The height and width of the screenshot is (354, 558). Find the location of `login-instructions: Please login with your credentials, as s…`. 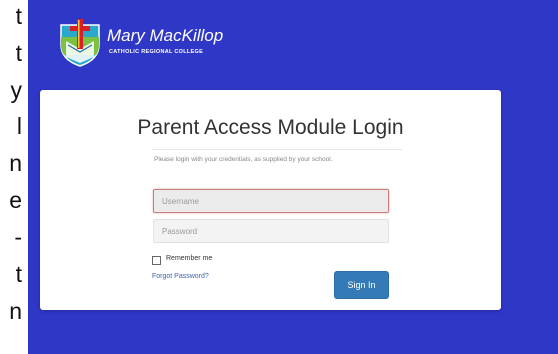

login-instructions: Please login with your credentials, as s… is located at coordinates (243, 159).